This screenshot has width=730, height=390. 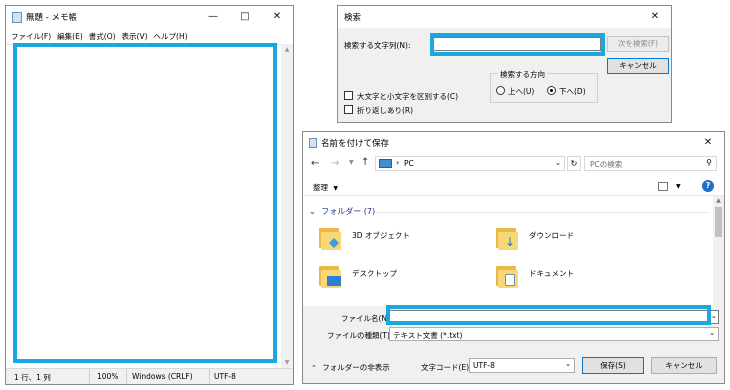 What do you see at coordinates (348, 95) in the screenshot?
I see `case-sensitive-checkbox` at bounding box center [348, 95].